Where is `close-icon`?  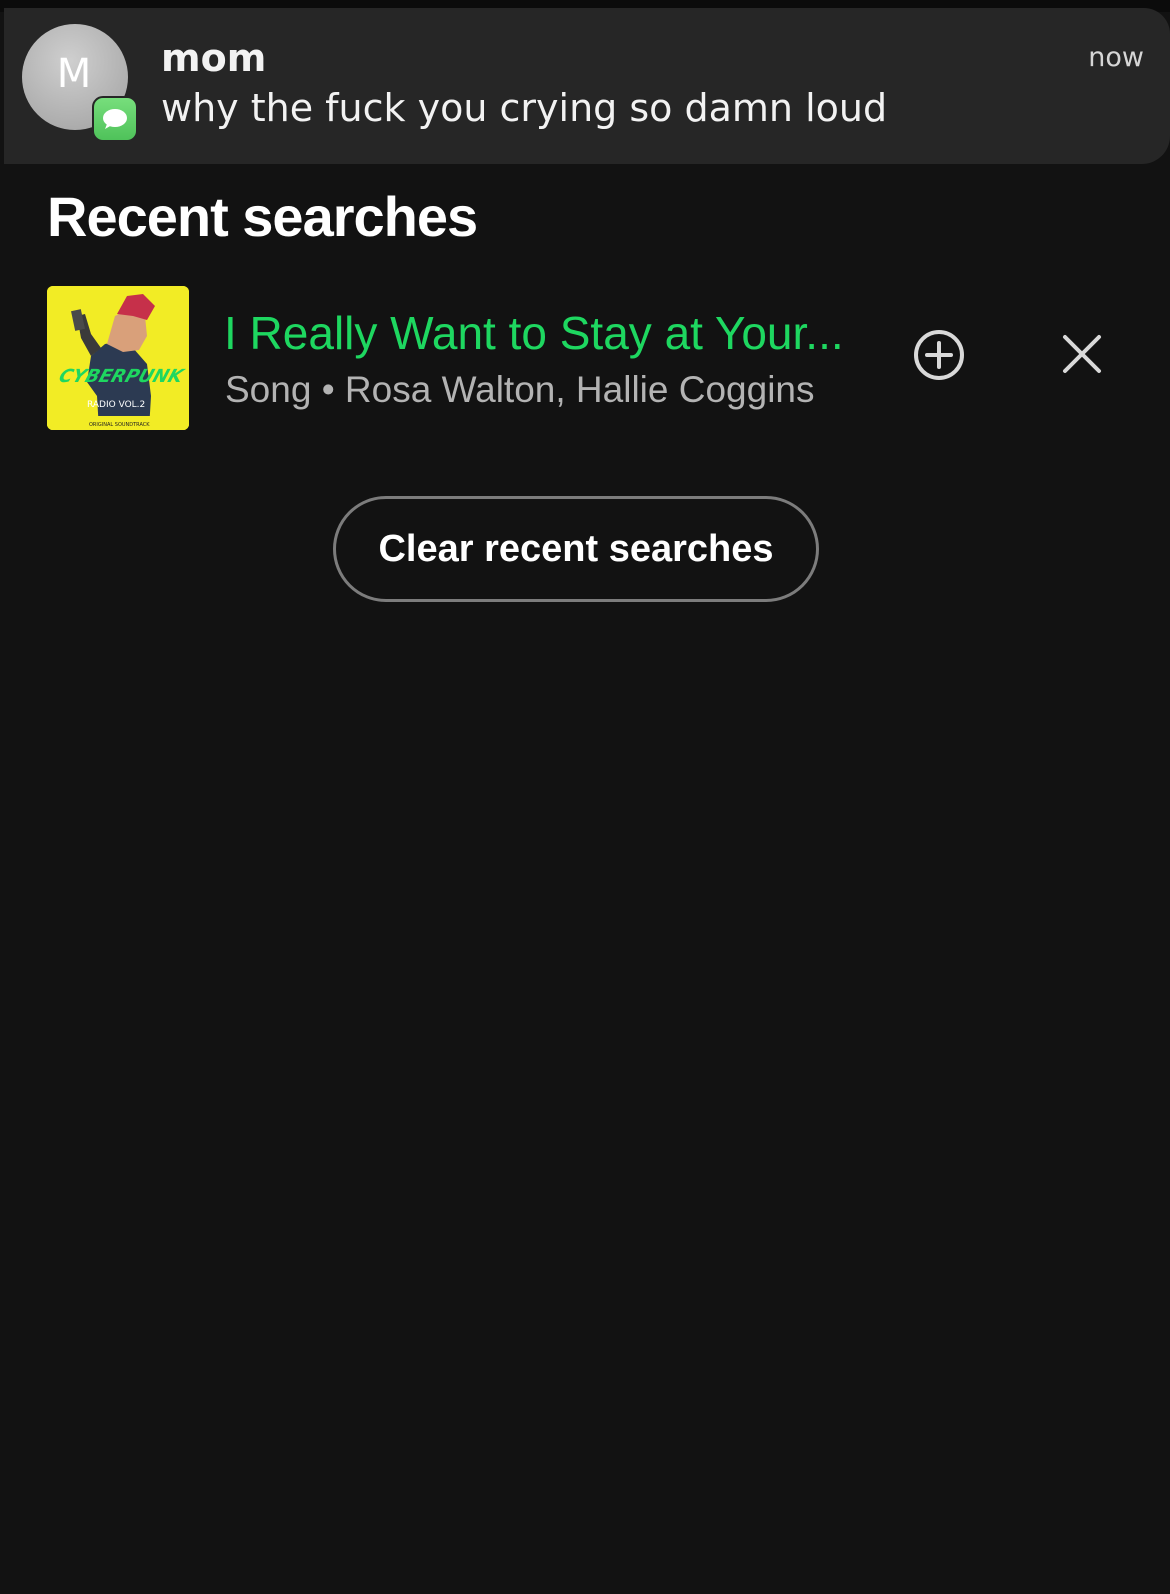
close-icon is located at coordinates (1082, 354).